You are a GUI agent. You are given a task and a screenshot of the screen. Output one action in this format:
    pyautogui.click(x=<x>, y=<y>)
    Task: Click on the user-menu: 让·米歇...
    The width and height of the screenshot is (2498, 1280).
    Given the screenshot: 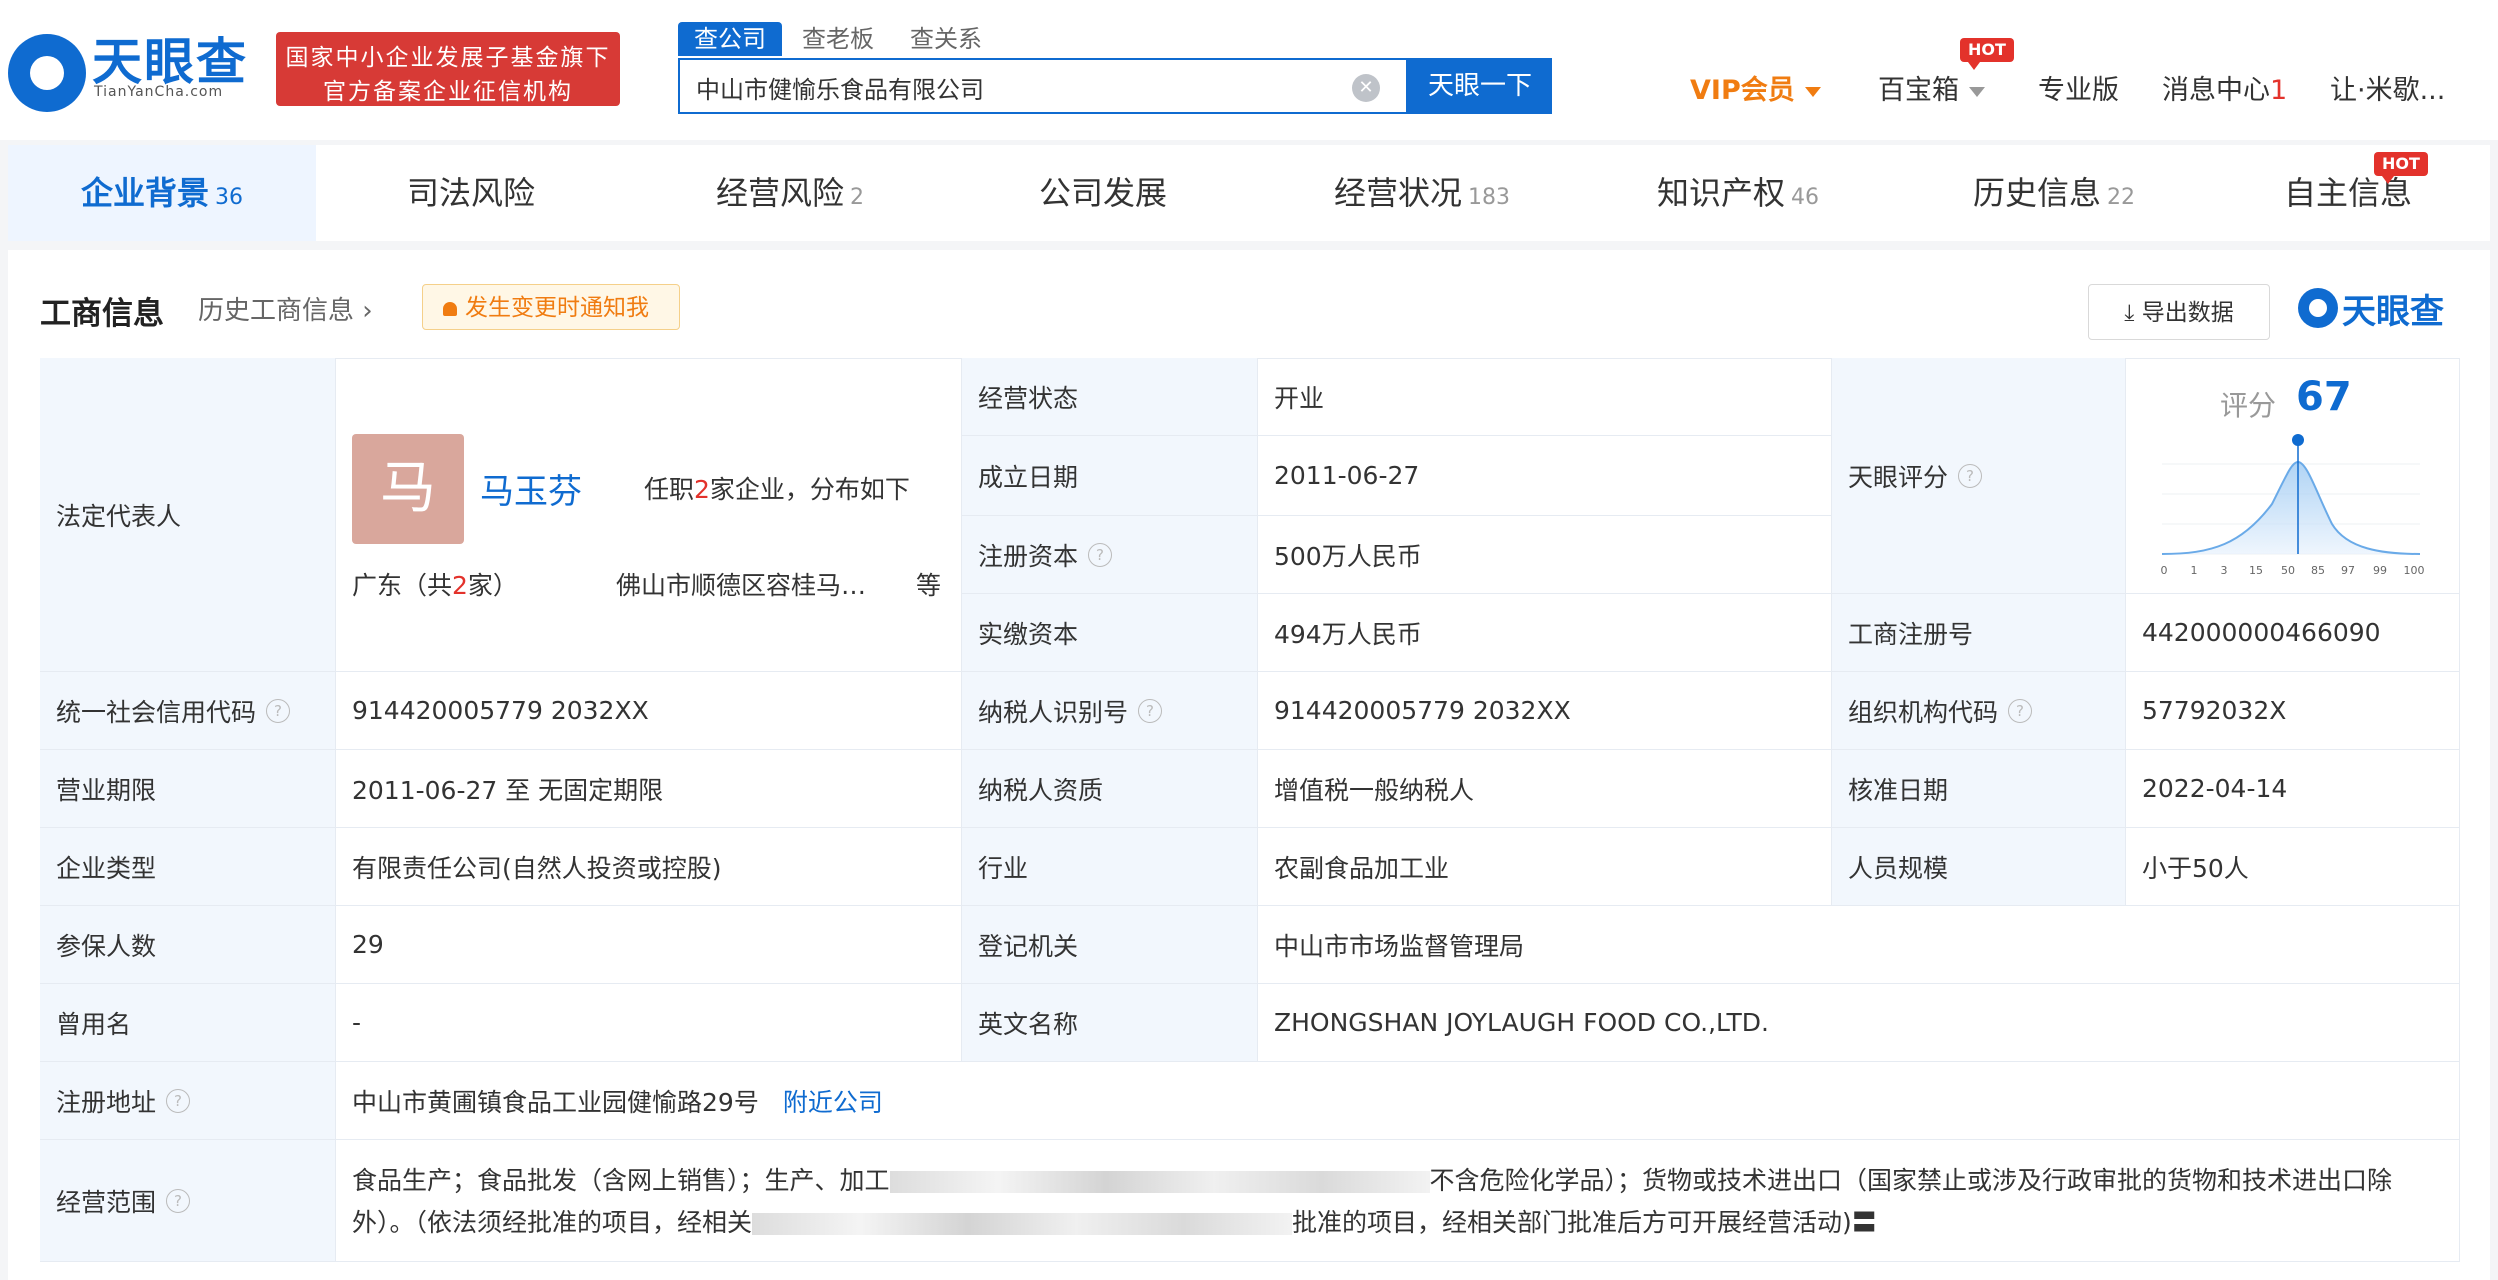 What is the action you would take?
    pyautogui.click(x=2387, y=87)
    